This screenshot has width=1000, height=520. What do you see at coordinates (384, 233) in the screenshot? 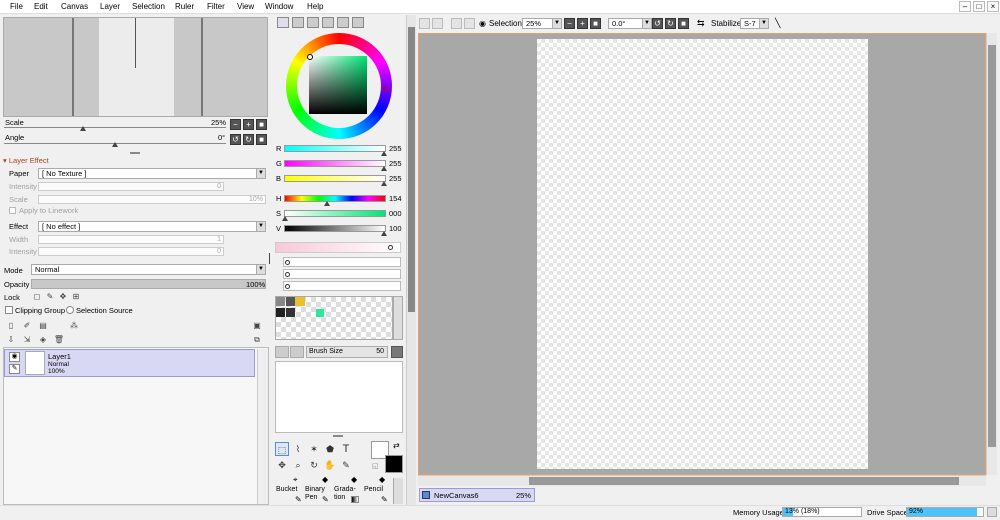
I see `v-thumb` at bounding box center [384, 233].